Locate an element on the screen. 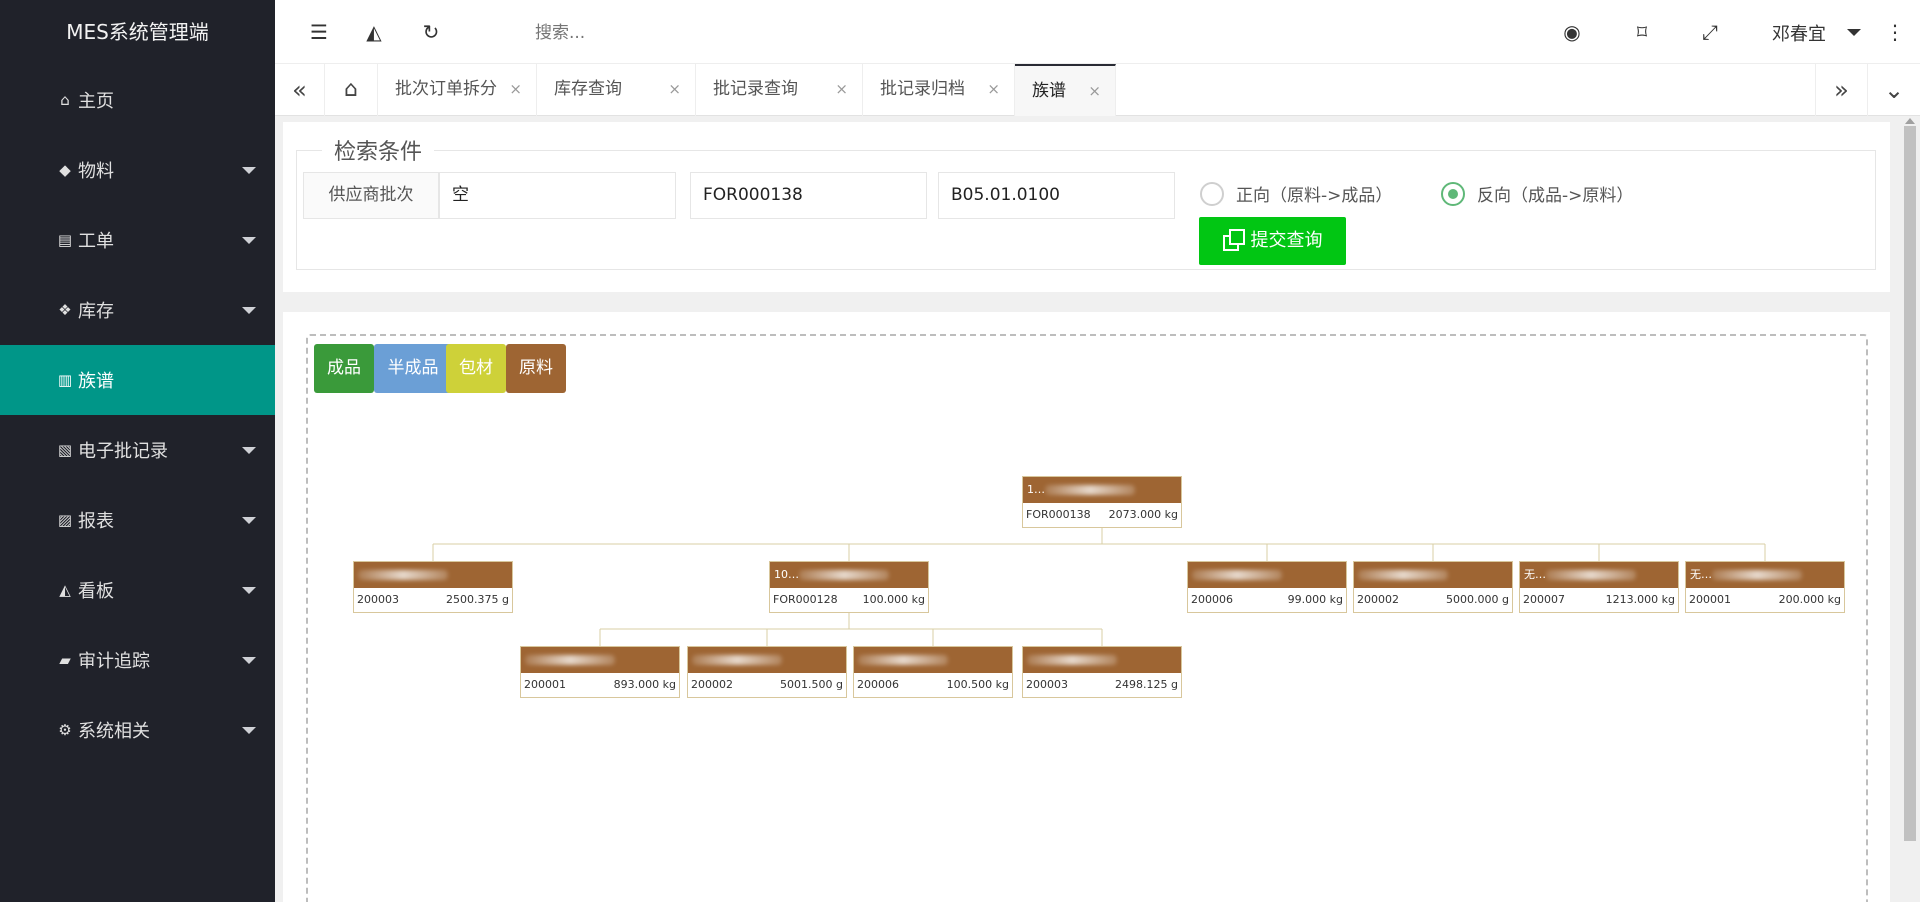 The height and width of the screenshot is (902, 1920). sidebar-menu: ⌂ 主页 ◆ 物料 ▤ 工单 ❖ 库存 ▥ 族谱 ▧ 电子批记录 ▨ 报表 ◭ 看板 ▰ 审计追踪 ⚙ 系统相关 is located at coordinates (137, 415).